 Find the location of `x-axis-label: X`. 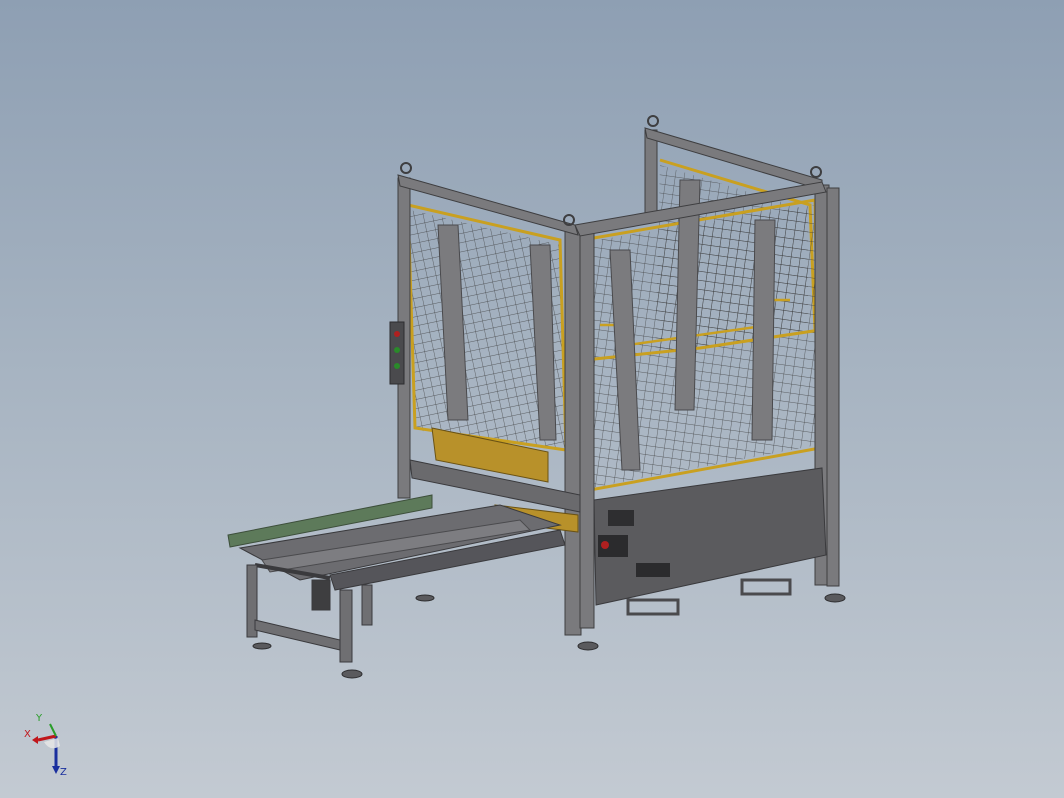

x-axis-label: X is located at coordinates (27, 734).